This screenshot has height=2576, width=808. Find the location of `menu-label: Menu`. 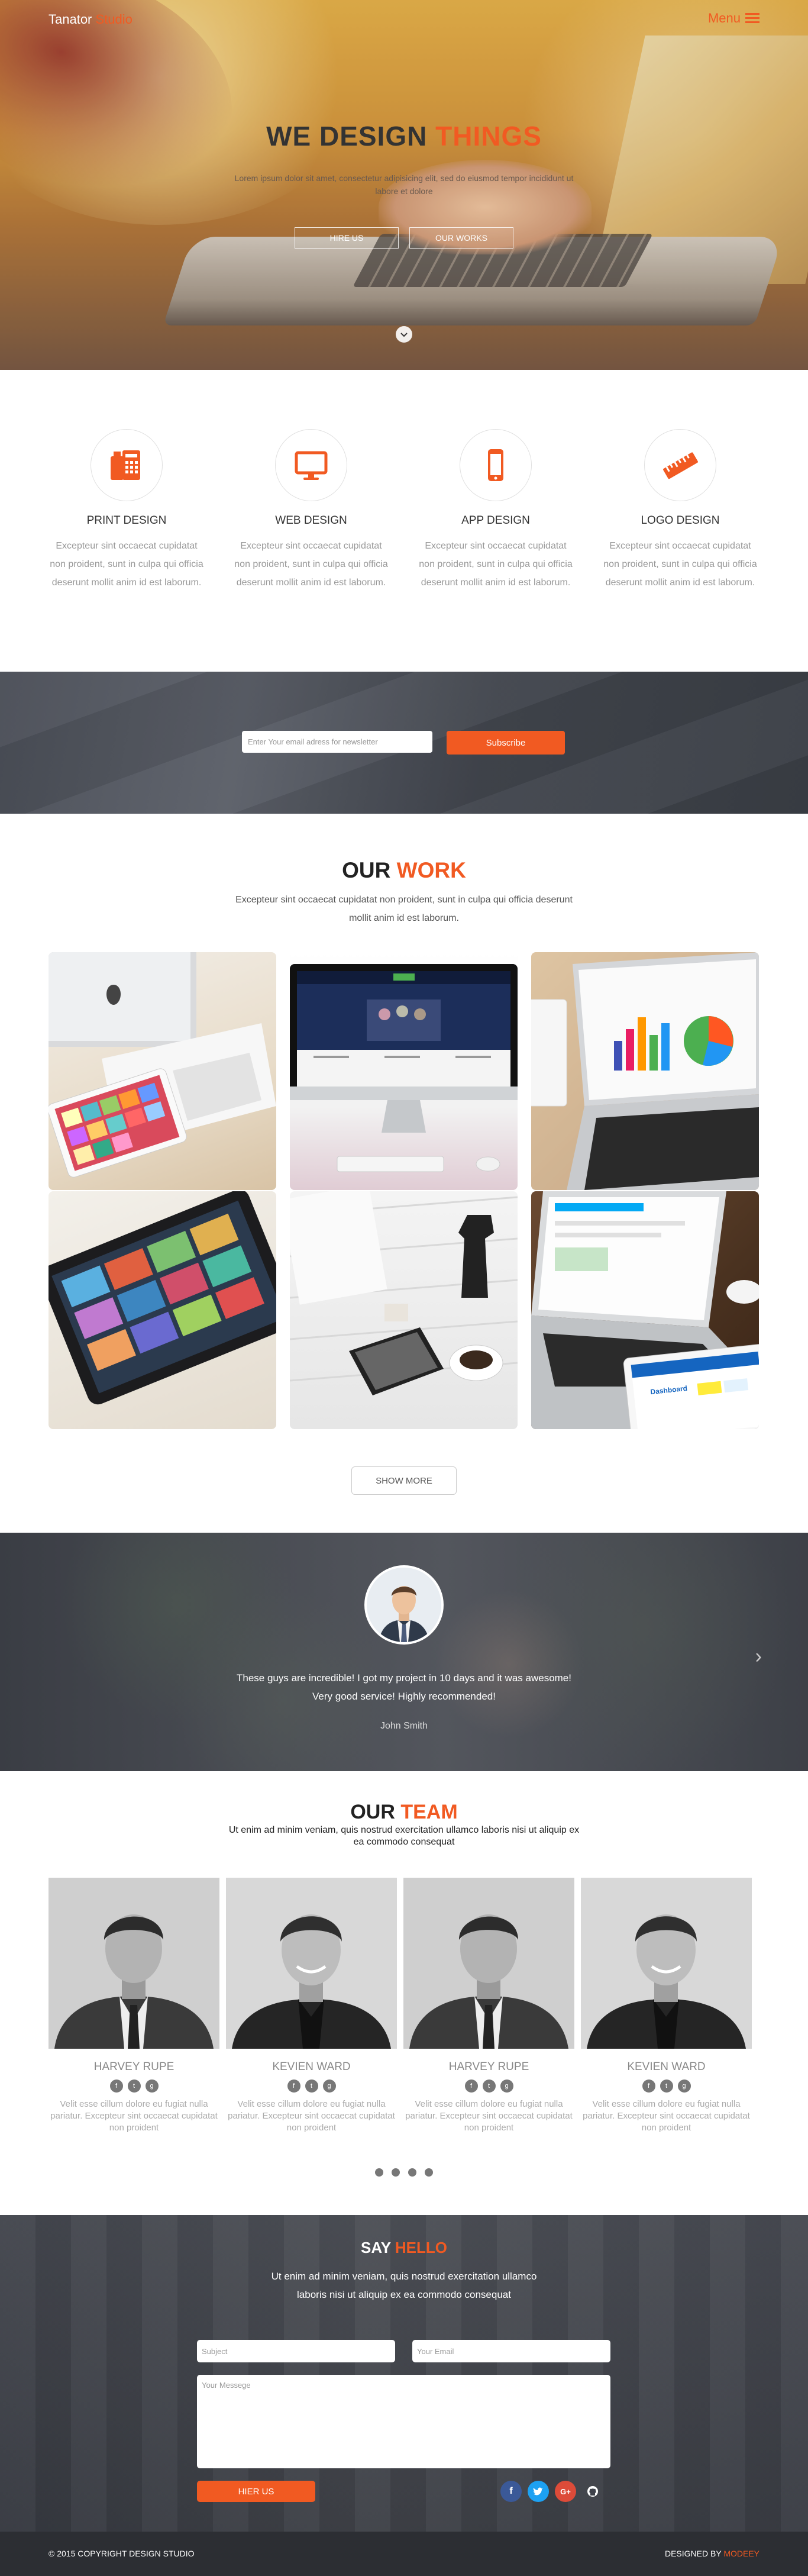

menu-label: Menu is located at coordinates (724, 18).